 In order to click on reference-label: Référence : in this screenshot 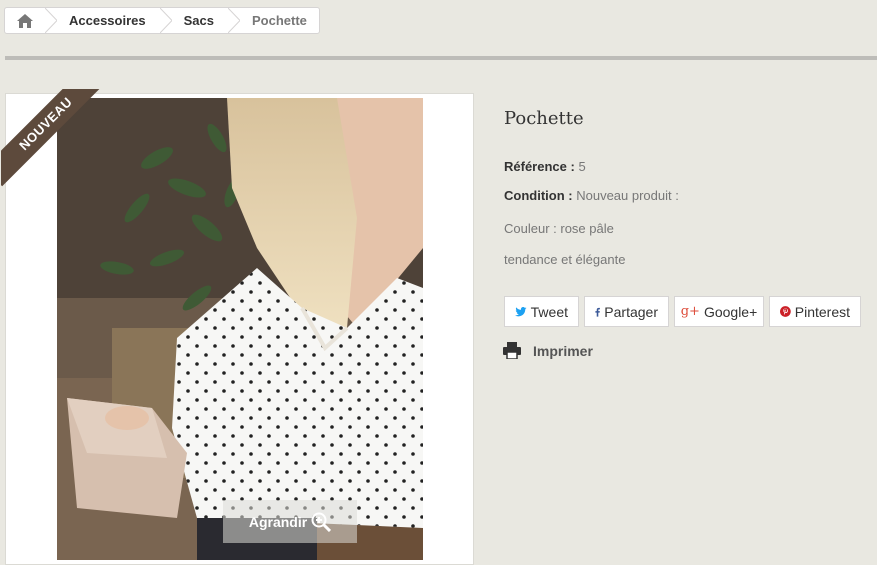, I will do `click(539, 166)`.